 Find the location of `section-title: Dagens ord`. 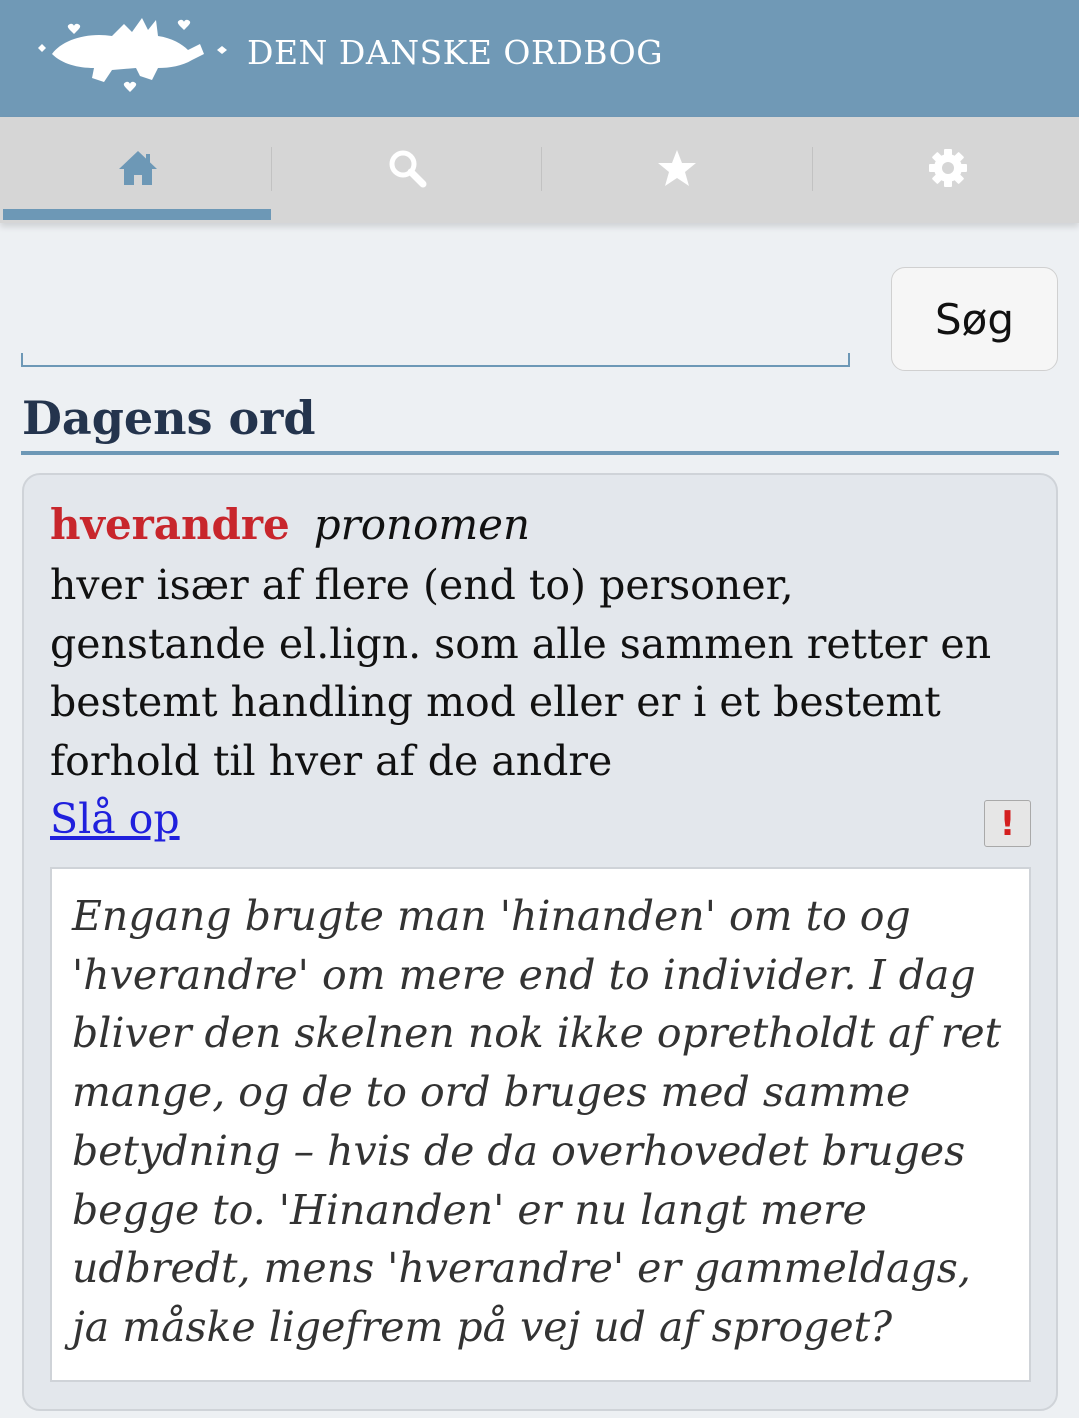

section-title: Dagens ord is located at coordinates (169, 418).